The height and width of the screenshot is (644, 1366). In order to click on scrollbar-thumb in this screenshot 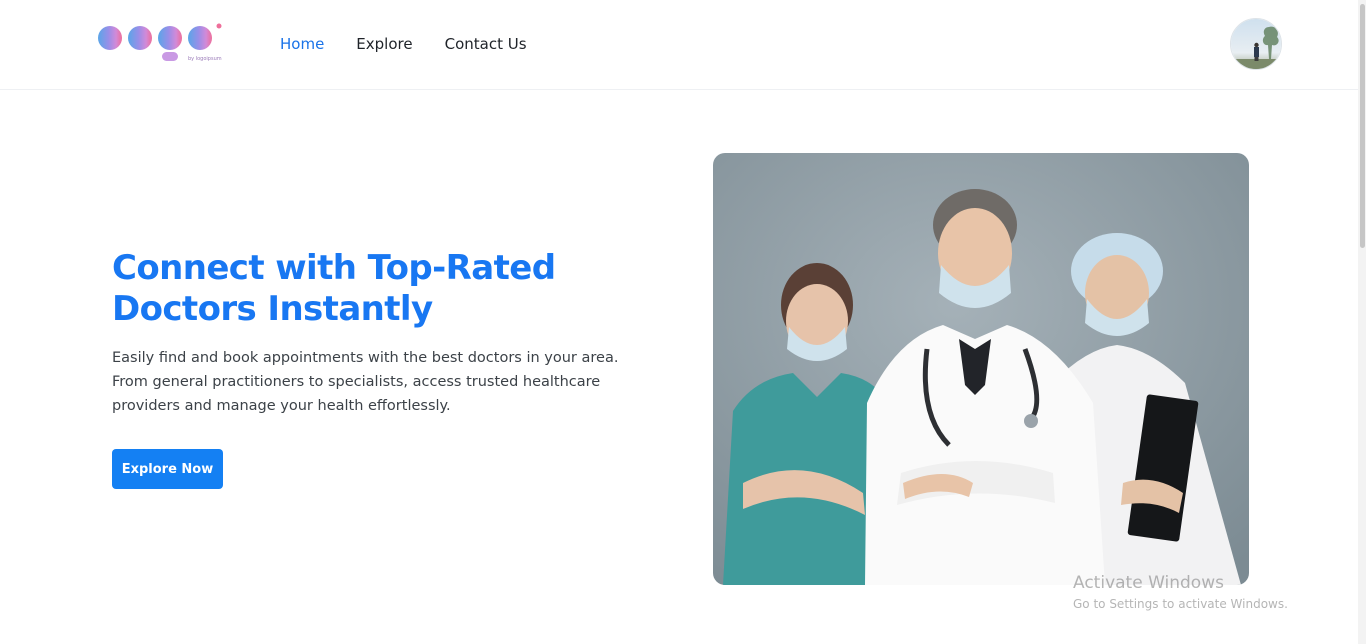, I will do `click(1362, 126)`.